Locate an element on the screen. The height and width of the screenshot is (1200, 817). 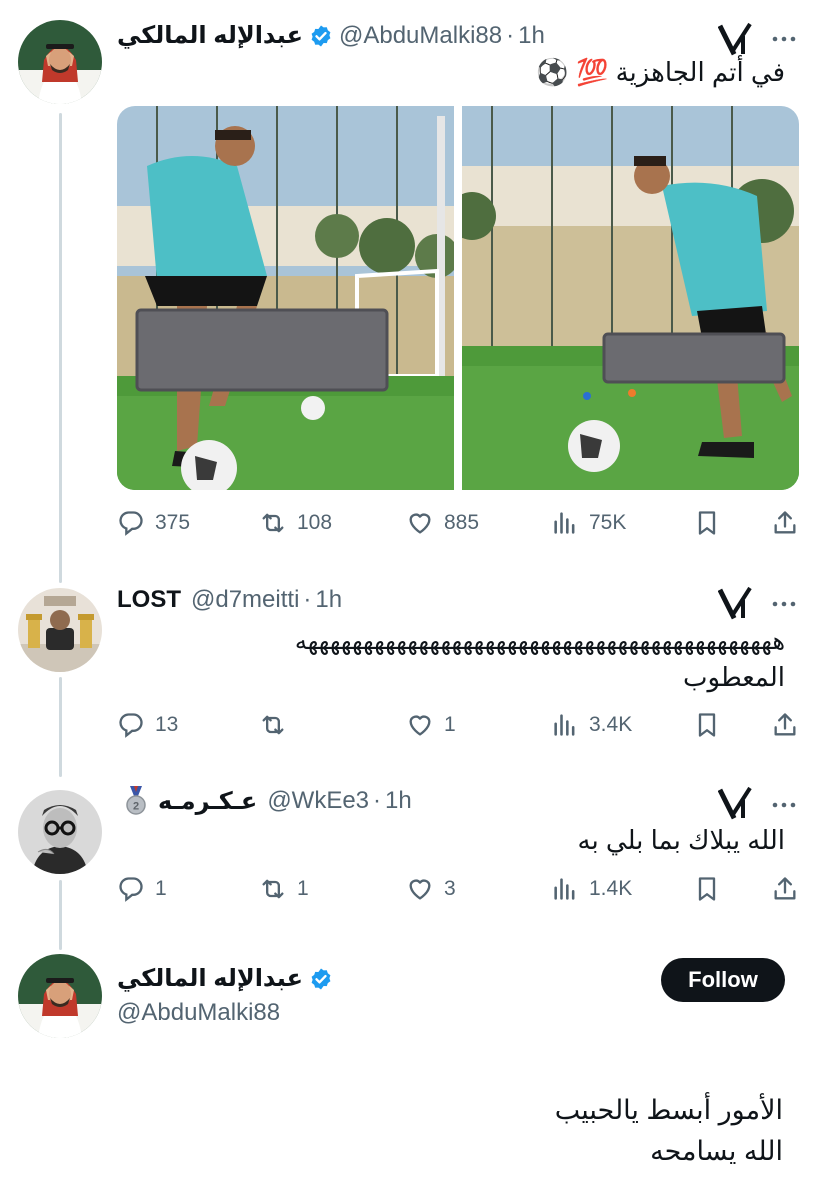
repost-button is located at coordinates (278, 725).